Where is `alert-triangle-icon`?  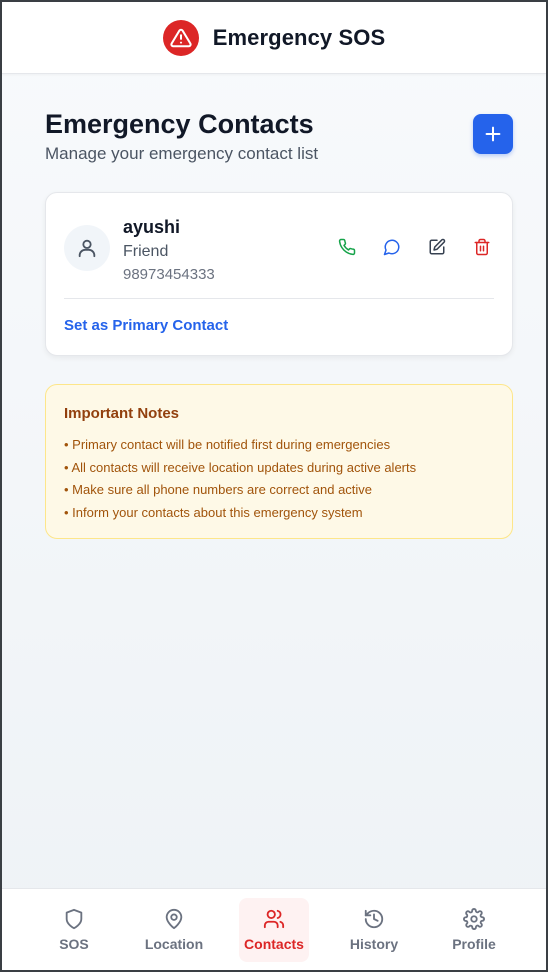
alert-triangle-icon is located at coordinates (180, 37).